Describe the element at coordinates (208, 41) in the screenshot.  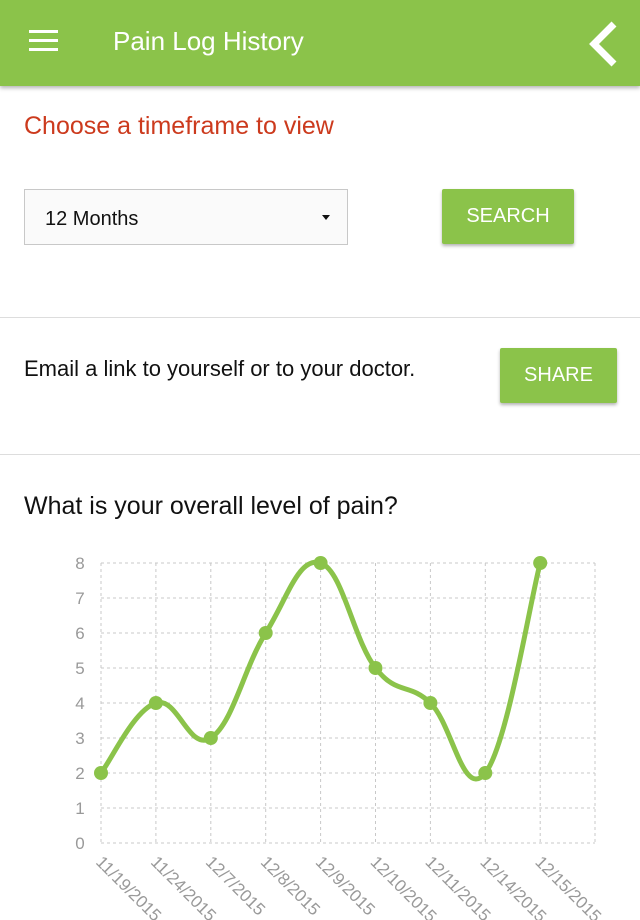
I see `page-title: Pain Log History` at that location.